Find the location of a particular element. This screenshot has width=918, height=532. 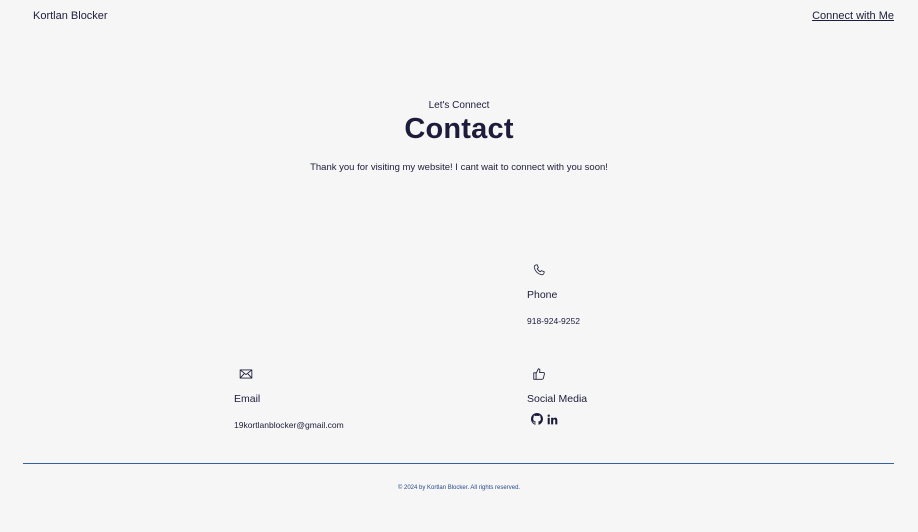

phone-label: Phone is located at coordinates (542, 295).